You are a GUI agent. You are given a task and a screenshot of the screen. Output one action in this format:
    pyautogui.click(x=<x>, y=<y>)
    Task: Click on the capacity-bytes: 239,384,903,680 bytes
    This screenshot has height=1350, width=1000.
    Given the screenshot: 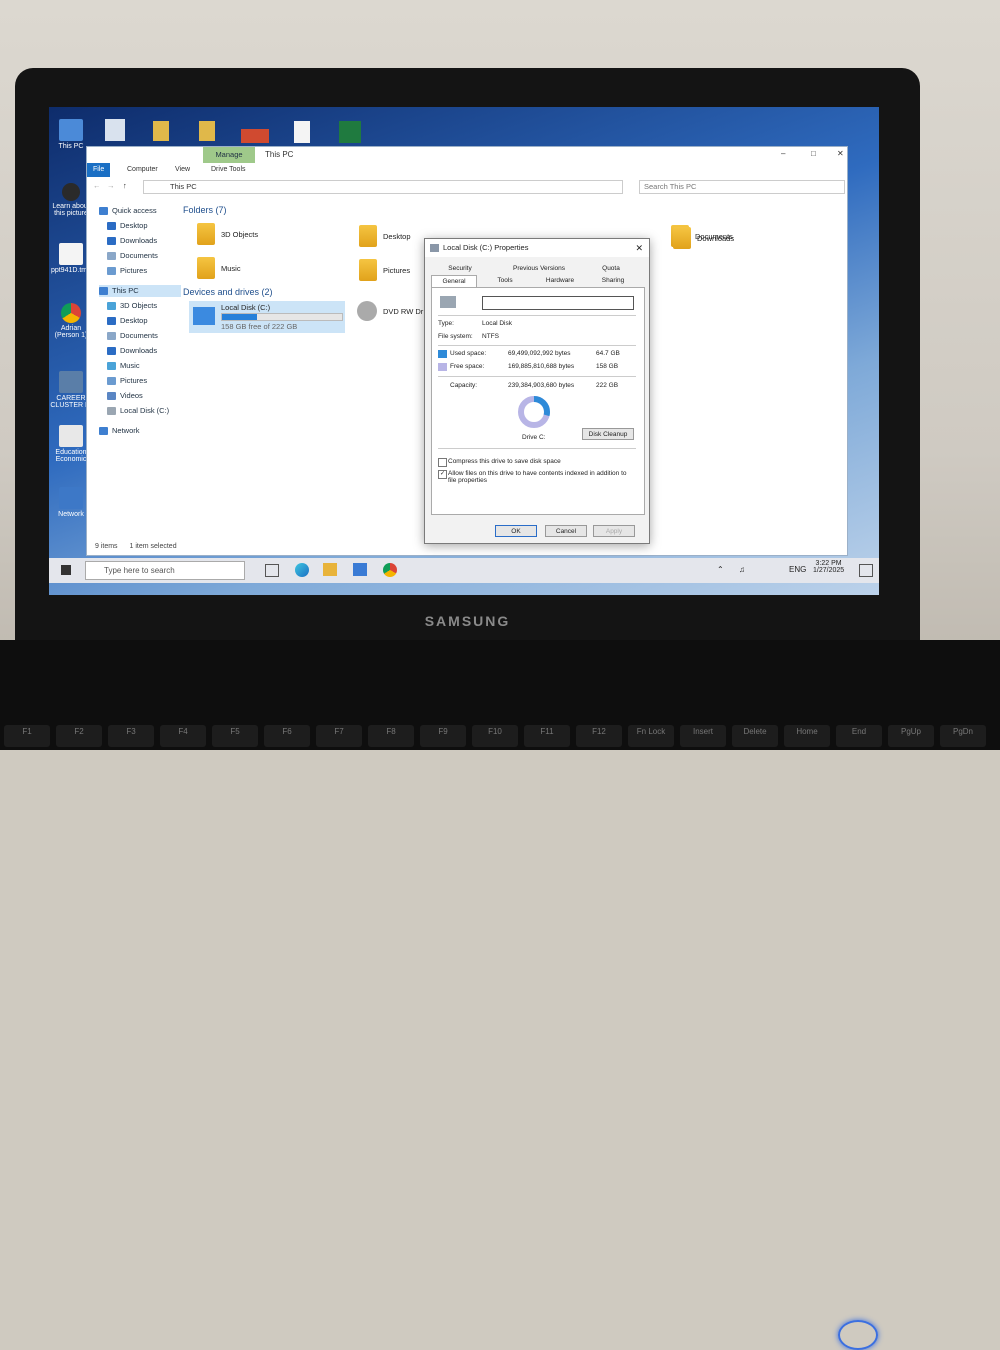 What is the action you would take?
    pyautogui.click(x=541, y=385)
    